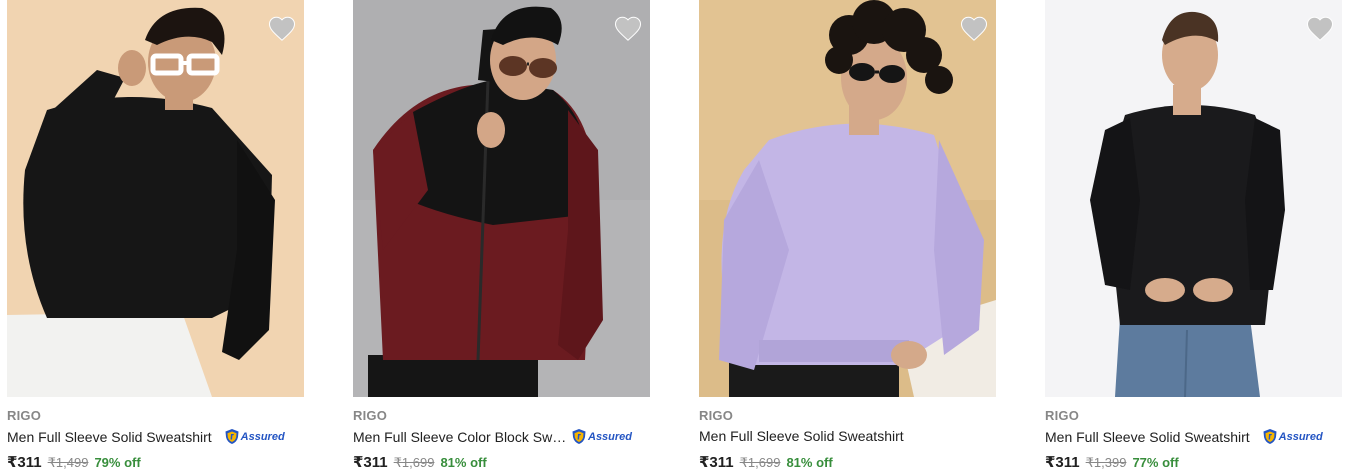 This screenshot has height=474, width=1349. Describe the element at coordinates (1106, 462) in the screenshot. I see `original-price: ₹1,399` at that location.